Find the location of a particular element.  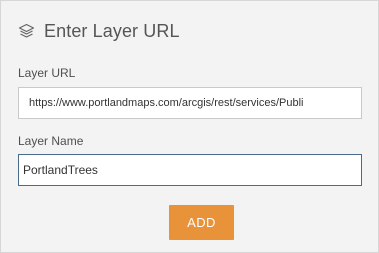

panel-header: Enter Layer URL is located at coordinates (99, 31).